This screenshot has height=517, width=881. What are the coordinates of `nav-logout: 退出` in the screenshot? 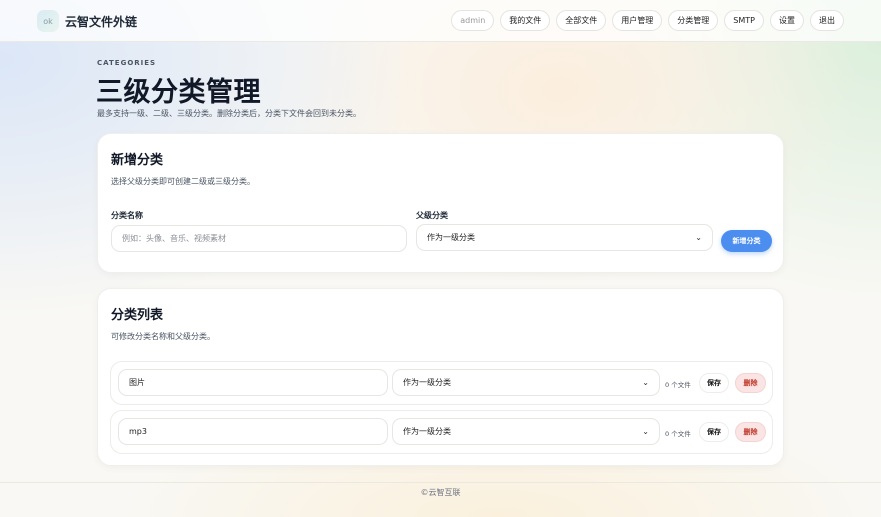 It's located at (827, 20).